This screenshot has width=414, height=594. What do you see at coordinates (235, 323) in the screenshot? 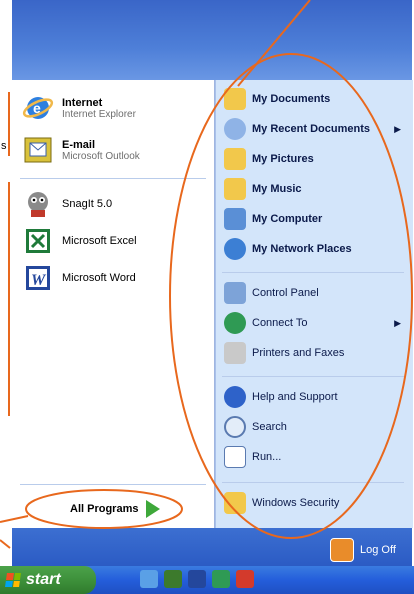
I see `connect-icon` at bounding box center [235, 323].